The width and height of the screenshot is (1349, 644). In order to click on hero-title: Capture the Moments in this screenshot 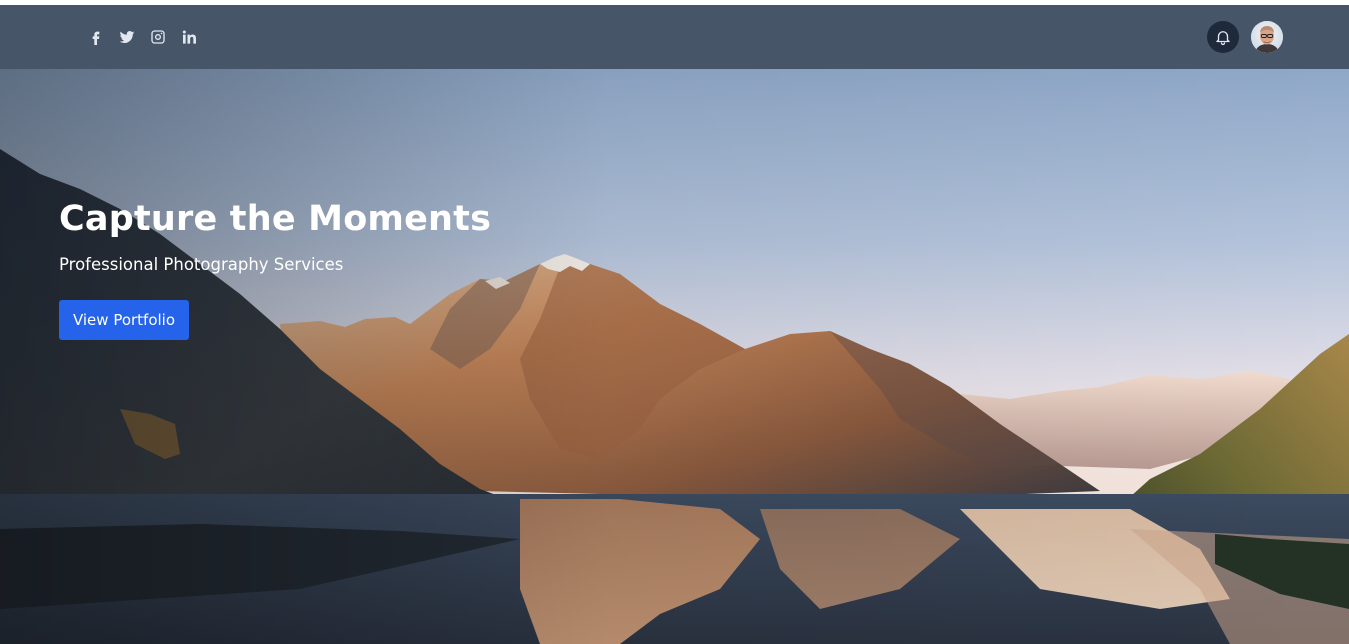, I will do `click(275, 219)`.